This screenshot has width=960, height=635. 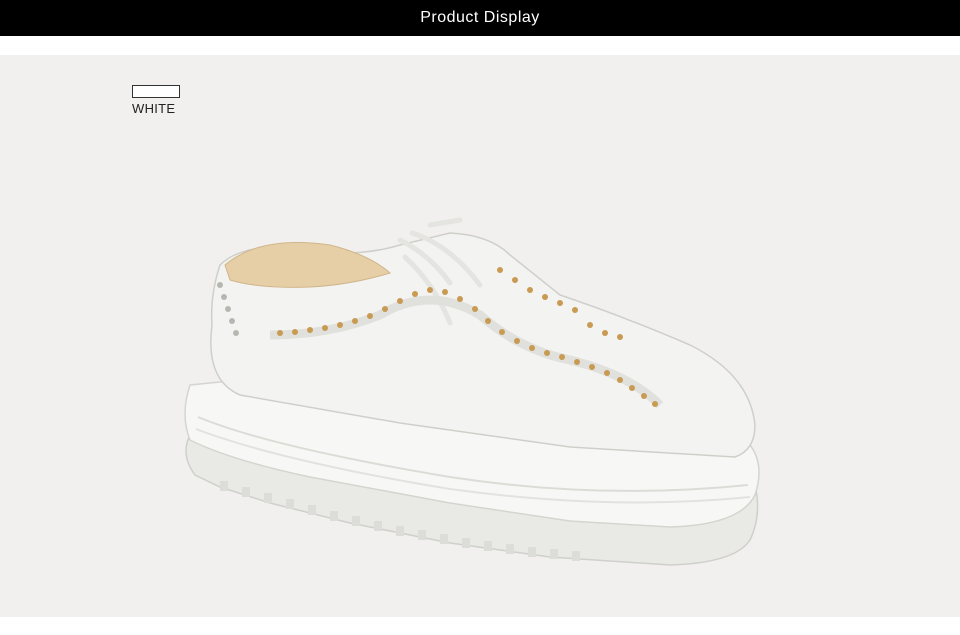 I want to click on color-option-white: WHITE, so click(x=157, y=105).